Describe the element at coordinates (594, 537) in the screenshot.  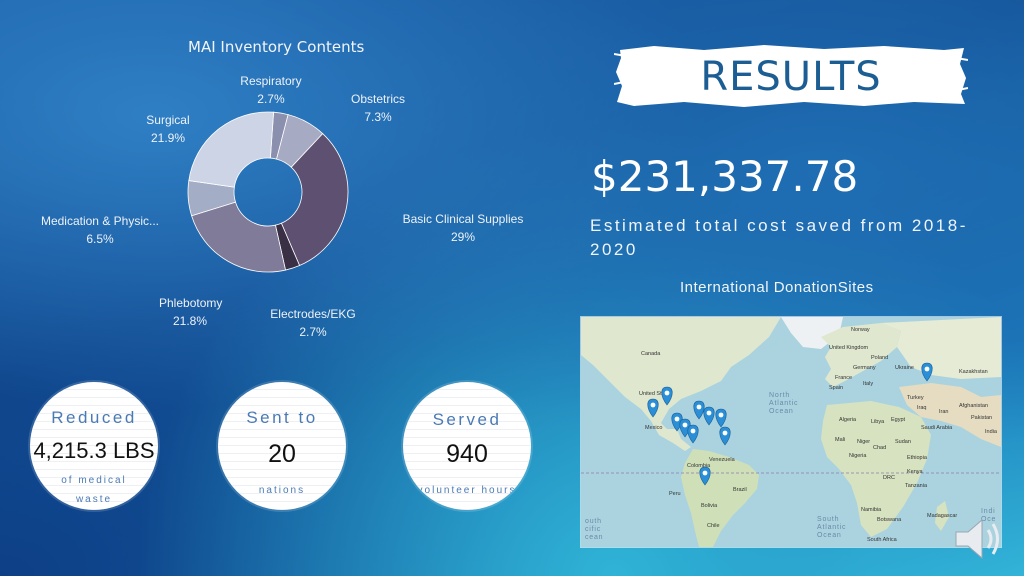
I see `map-ocean-label: cean` at that location.